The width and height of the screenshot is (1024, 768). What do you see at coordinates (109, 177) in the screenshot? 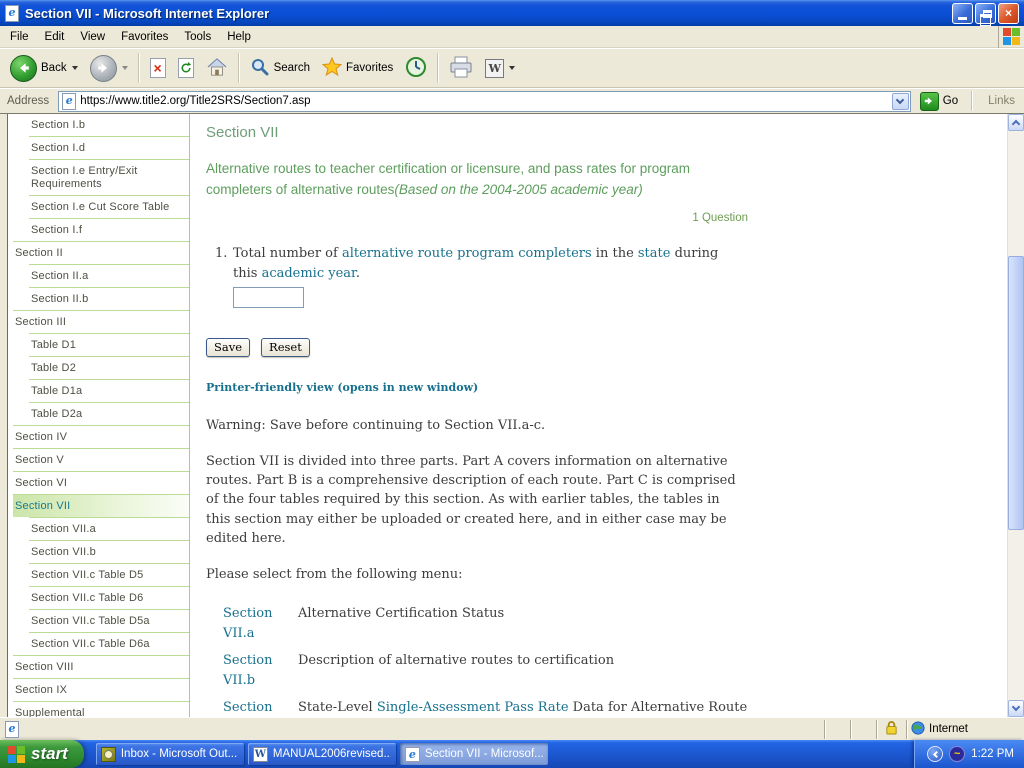
I see `sidebar-item-section-i-e-entry-exit-requirements: Section I.e Entry/Exit Requirements` at bounding box center [109, 177].